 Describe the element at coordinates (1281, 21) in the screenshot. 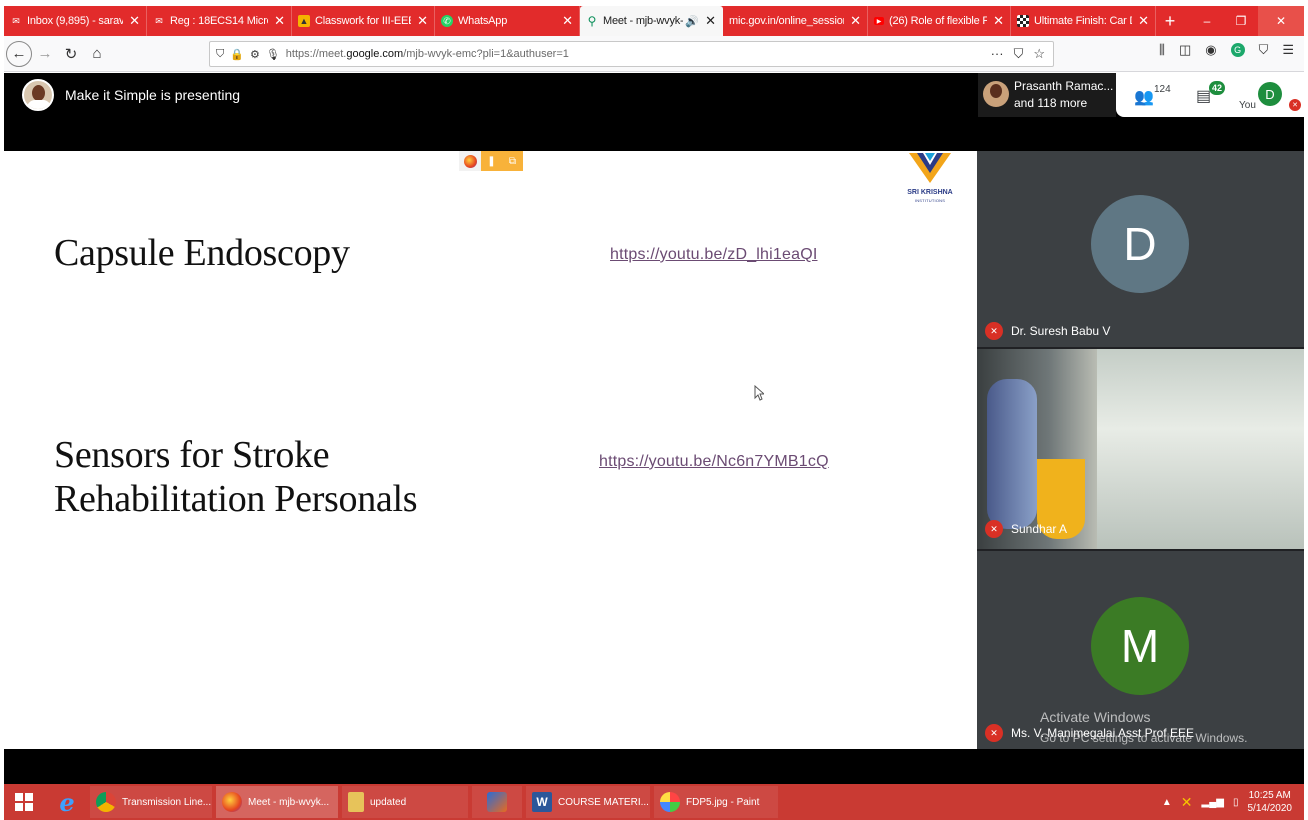

I see `window-close-icon: ✕` at that location.